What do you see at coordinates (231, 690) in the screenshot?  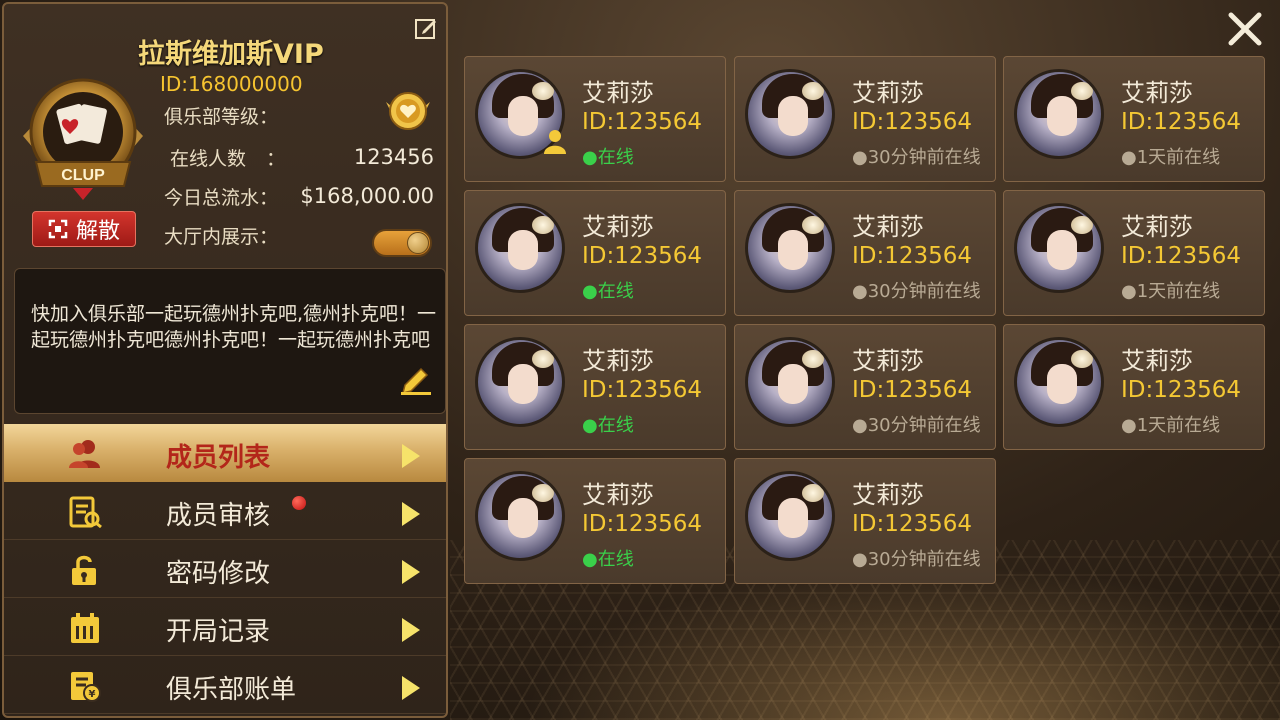 I see `menu-label-club-bill: 俱乐部账单` at bounding box center [231, 690].